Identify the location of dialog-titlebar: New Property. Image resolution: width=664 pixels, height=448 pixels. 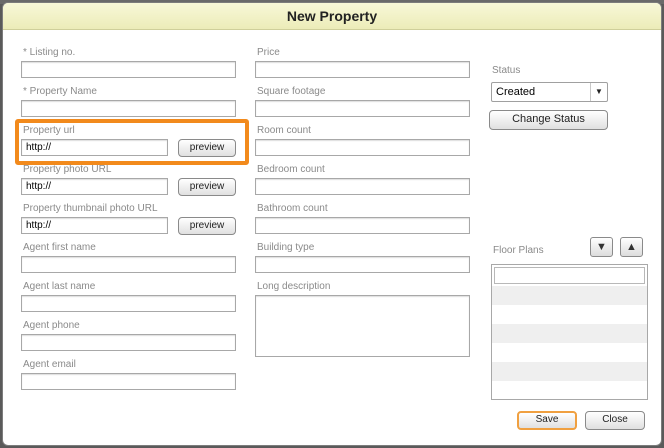
(332, 16).